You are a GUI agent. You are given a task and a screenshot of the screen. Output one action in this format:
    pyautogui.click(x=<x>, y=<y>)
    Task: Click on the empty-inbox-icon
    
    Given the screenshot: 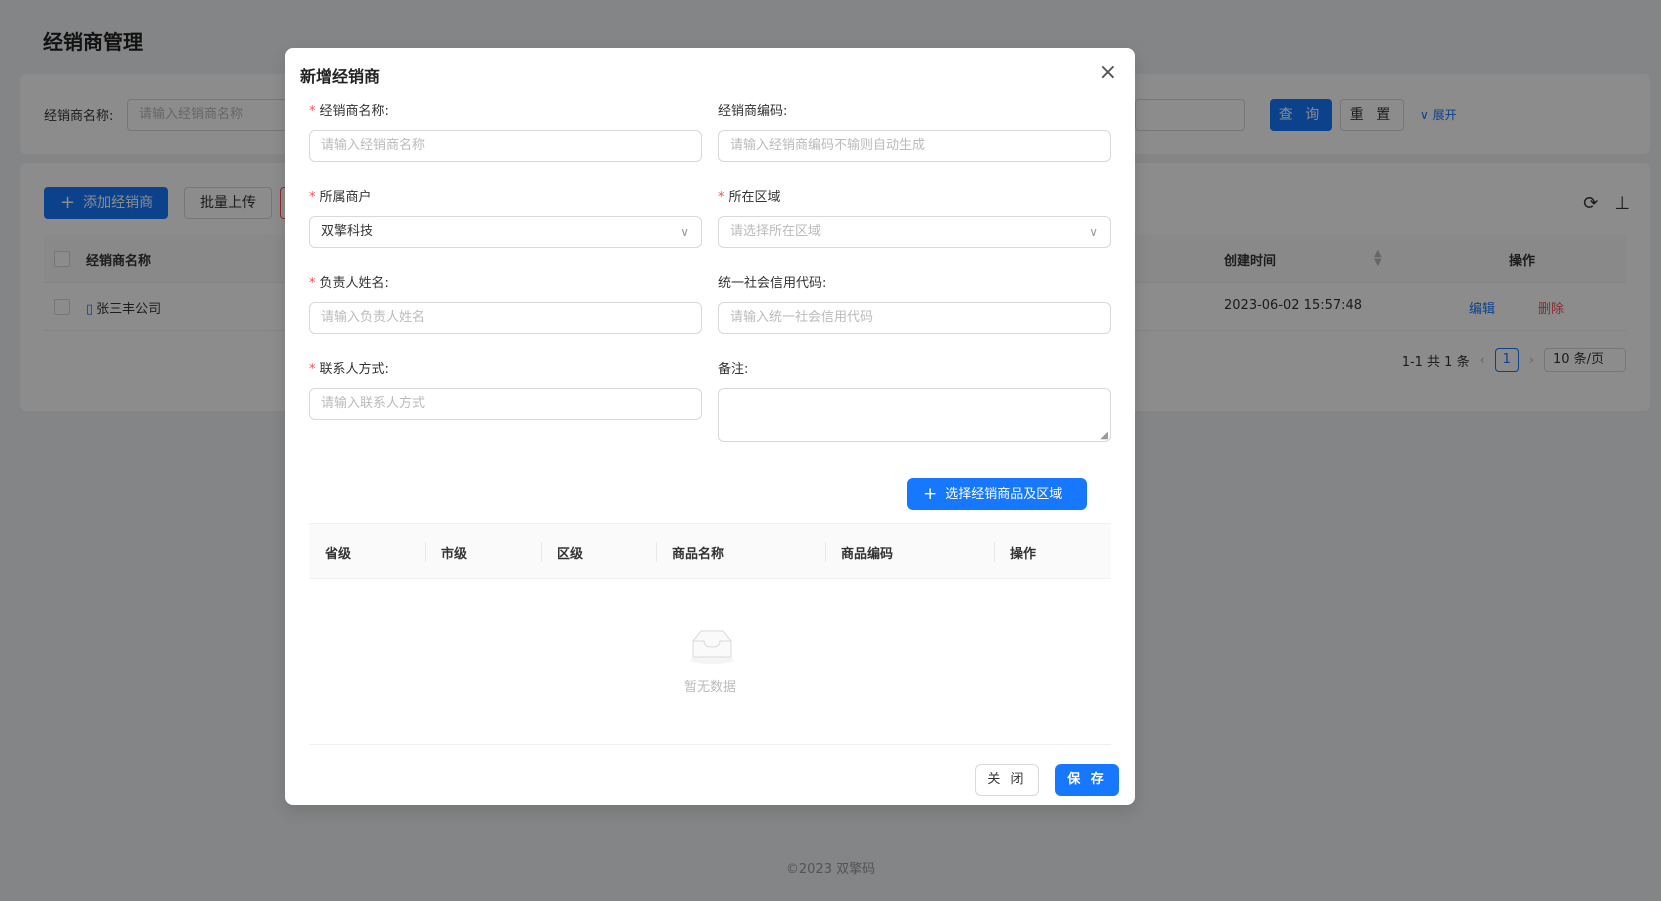 What is the action you would take?
    pyautogui.click(x=712, y=647)
    